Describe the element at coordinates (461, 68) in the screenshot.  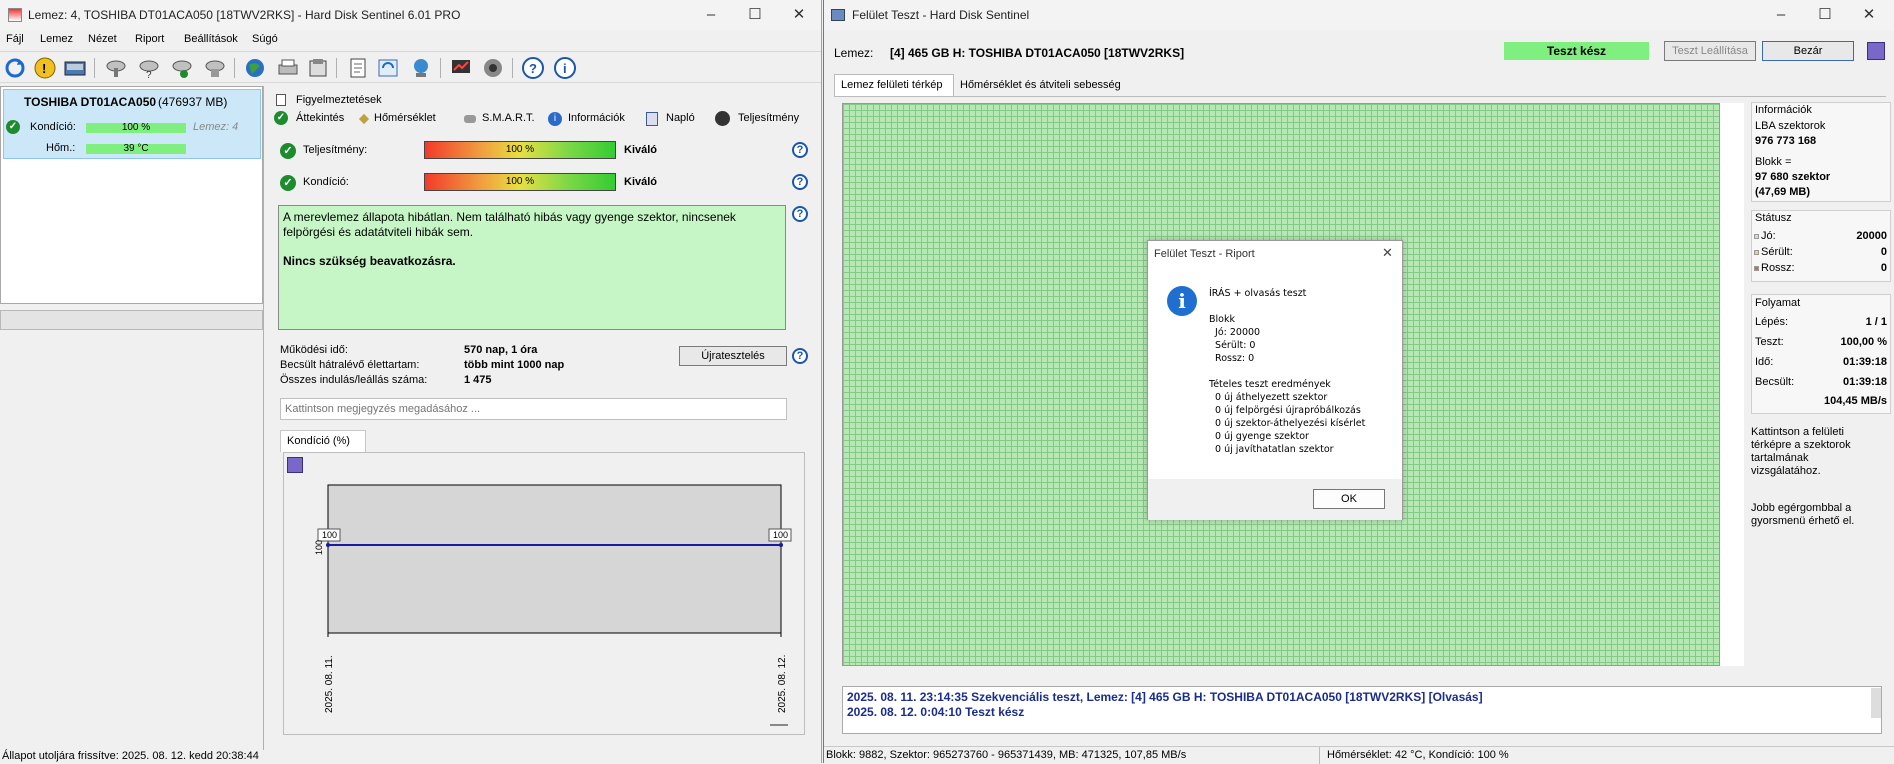
I see `benchmark-icon` at that location.